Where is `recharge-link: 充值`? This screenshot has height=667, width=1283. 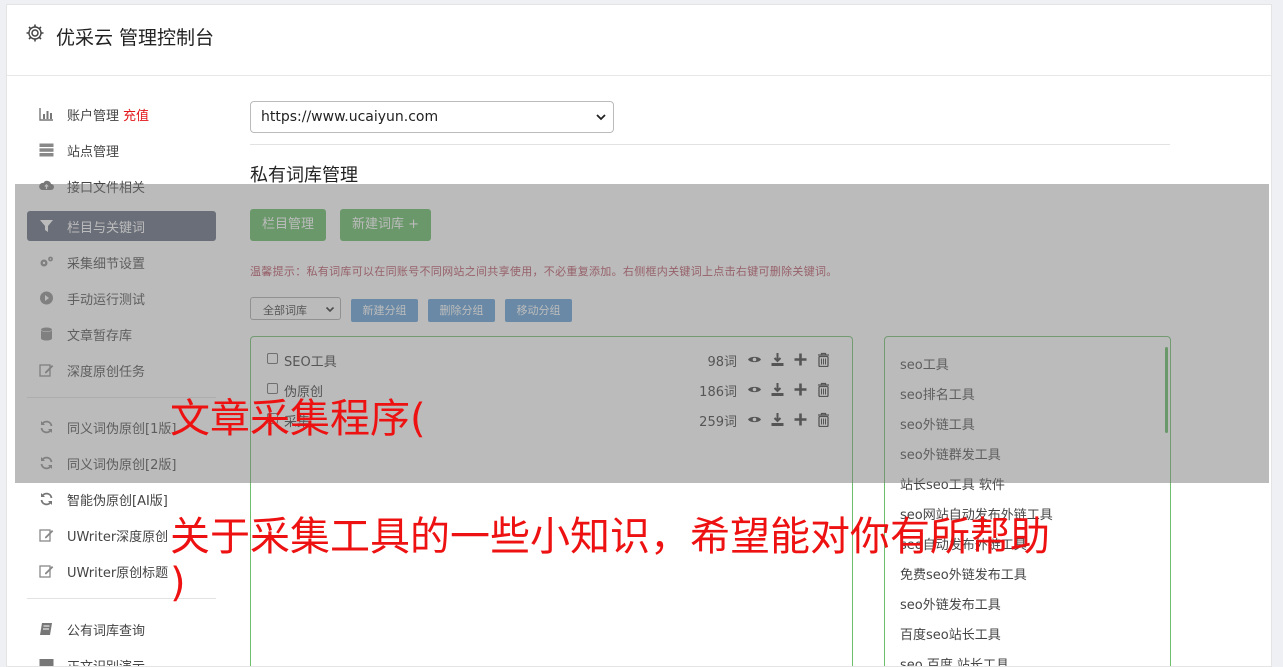 recharge-link: 充值 is located at coordinates (136, 116).